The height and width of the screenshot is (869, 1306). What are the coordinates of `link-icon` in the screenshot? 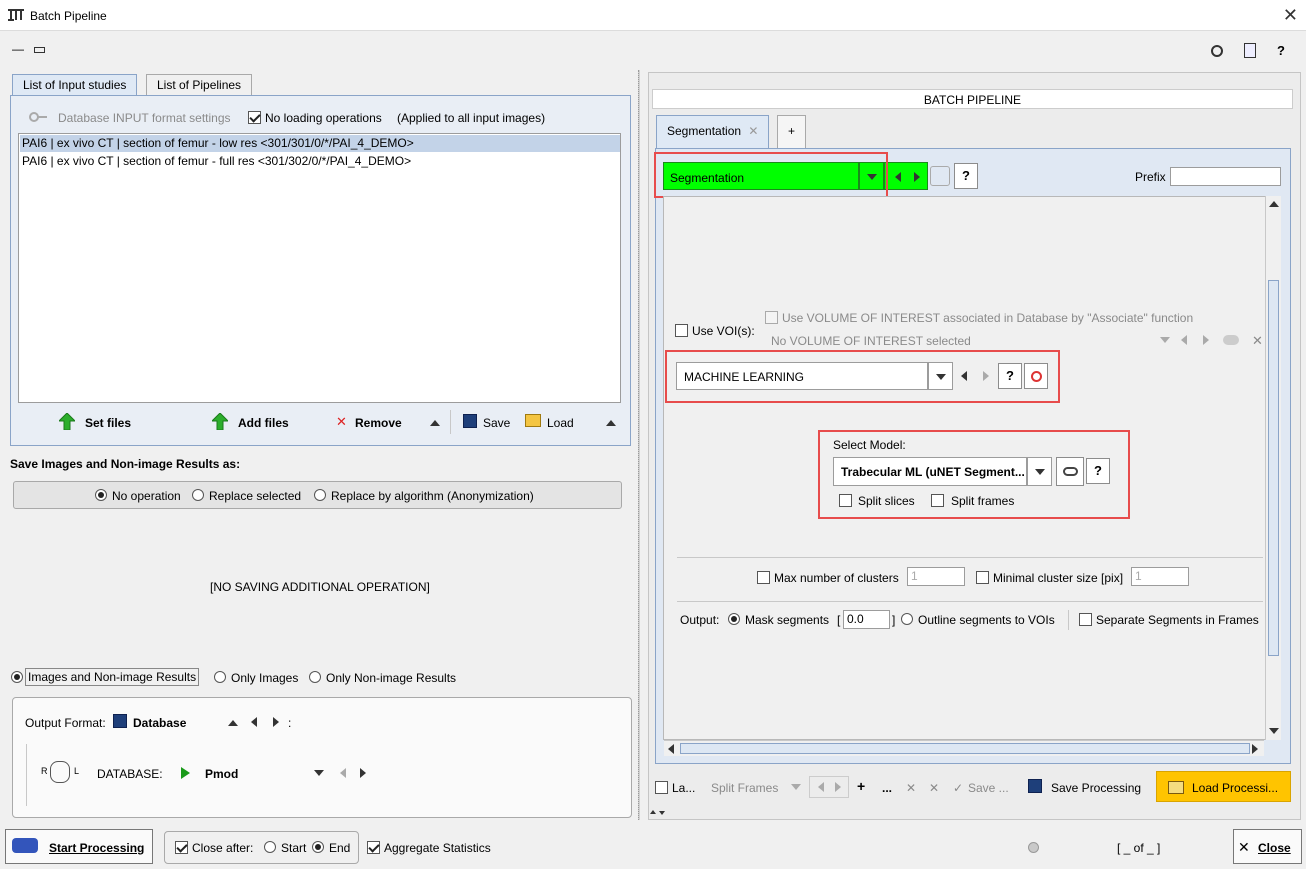 It's located at (1231, 340).